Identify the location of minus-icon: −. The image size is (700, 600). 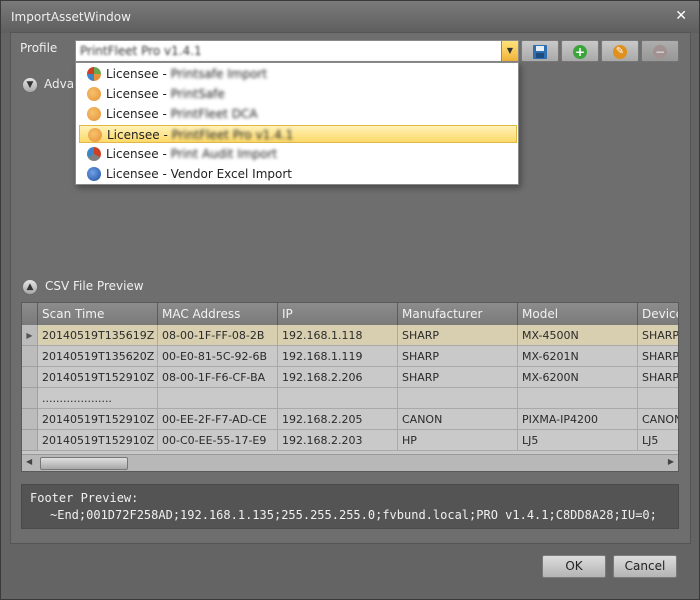
(660, 51).